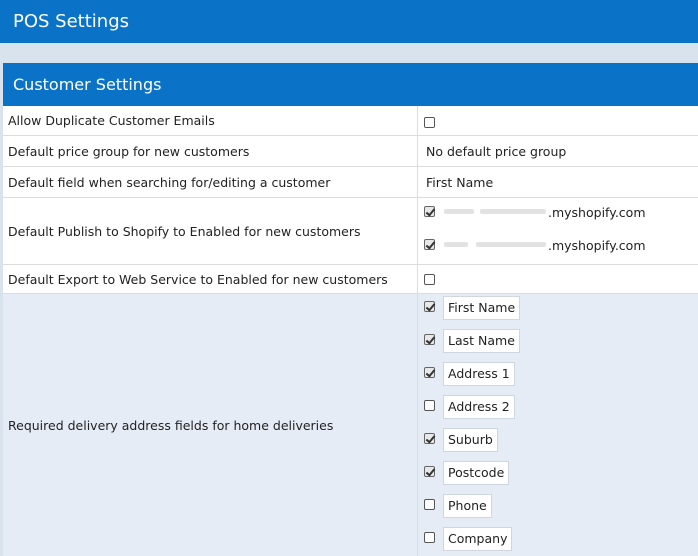 Image resolution: width=698 pixels, height=556 pixels. I want to click on delivery-field-suburb-label: Suburb, so click(470, 440).